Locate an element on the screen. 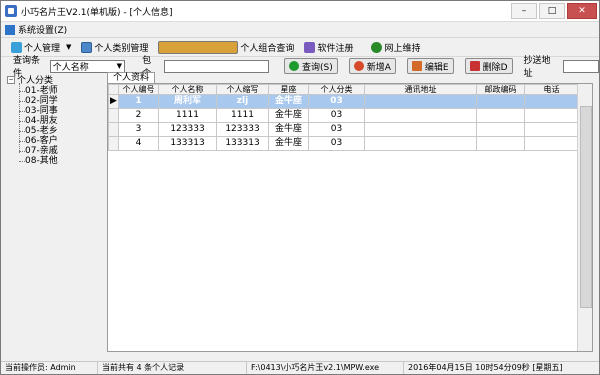 The height and width of the screenshot is (375, 600). status-datetime: 2016年04月15日 10时54分09秒 [星期五] is located at coordinates (485, 367).